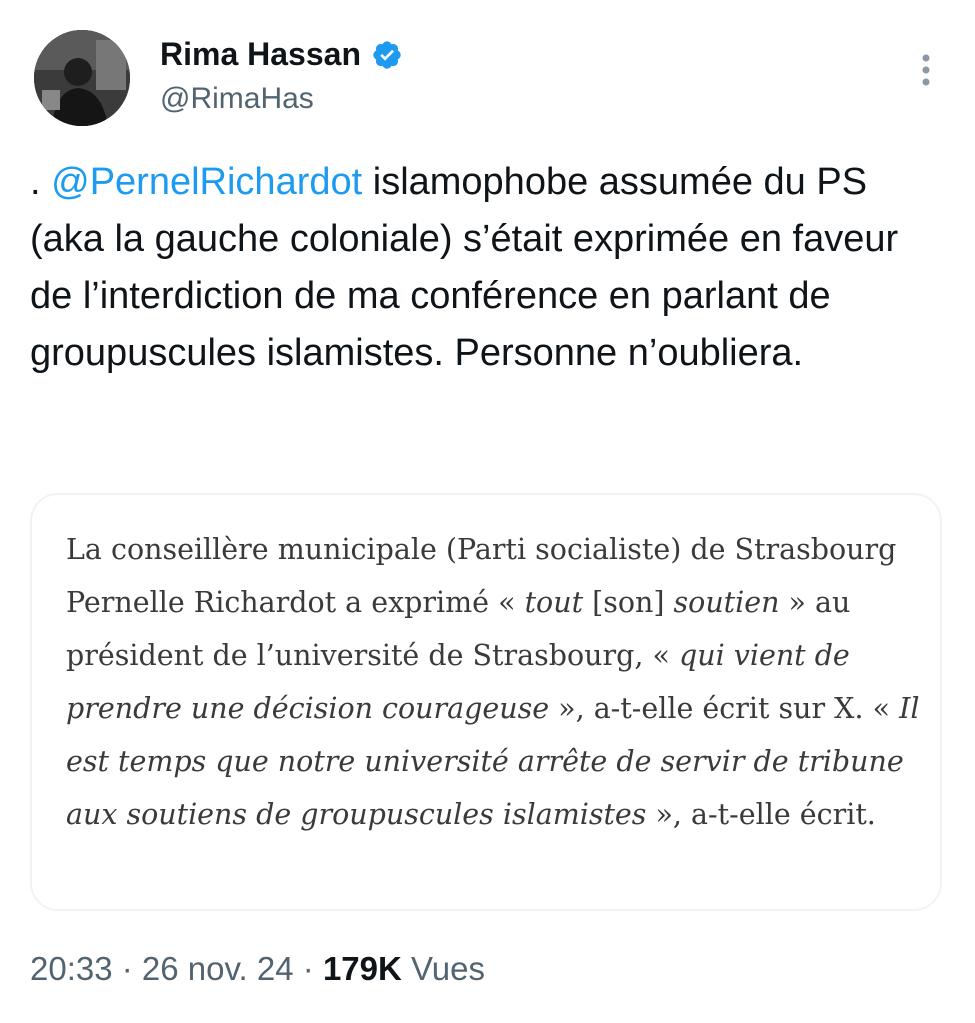  What do you see at coordinates (628, 602) in the screenshot?
I see `quote-segment: [son]` at bounding box center [628, 602].